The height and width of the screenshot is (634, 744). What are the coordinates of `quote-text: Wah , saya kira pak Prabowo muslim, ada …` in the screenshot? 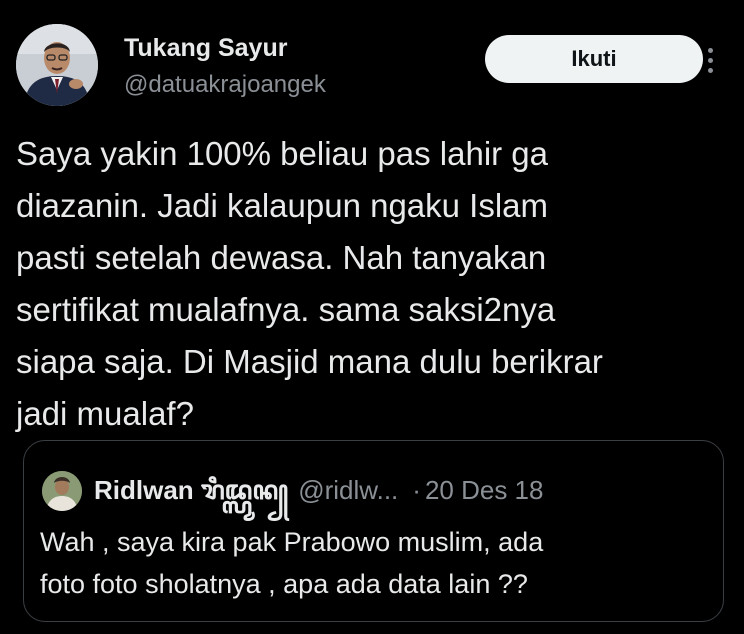 It's located at (375, 563).